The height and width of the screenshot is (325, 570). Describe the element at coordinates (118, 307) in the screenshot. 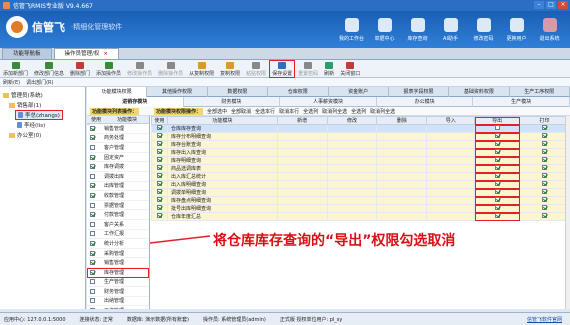

I see `module-row: 工资管理` at that location.